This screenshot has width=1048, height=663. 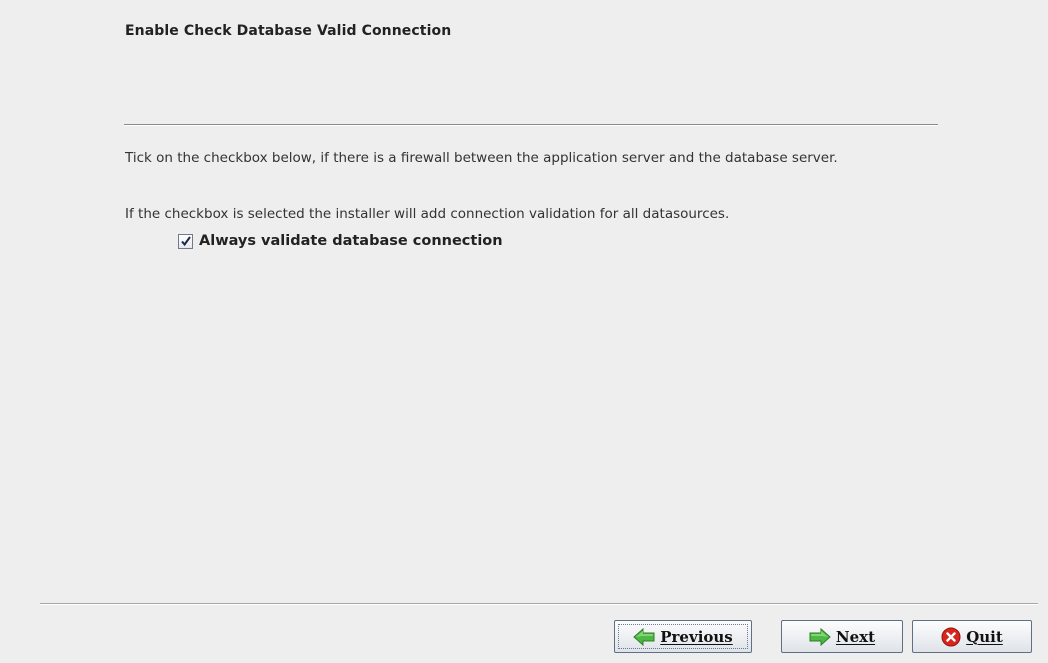 I want to click on quit-button: Quit, so click(x=972, y=636).